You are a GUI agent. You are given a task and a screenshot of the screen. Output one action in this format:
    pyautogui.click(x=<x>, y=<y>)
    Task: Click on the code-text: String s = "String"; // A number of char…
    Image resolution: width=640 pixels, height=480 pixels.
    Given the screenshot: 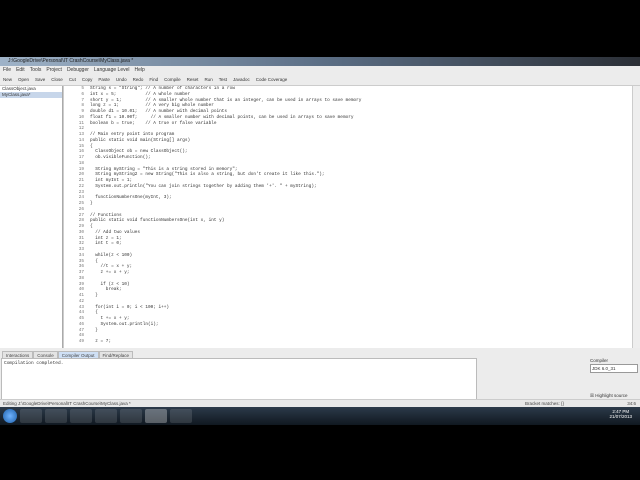 What is the action you would take?
    pyautogui.click(x=162, y=88)
    